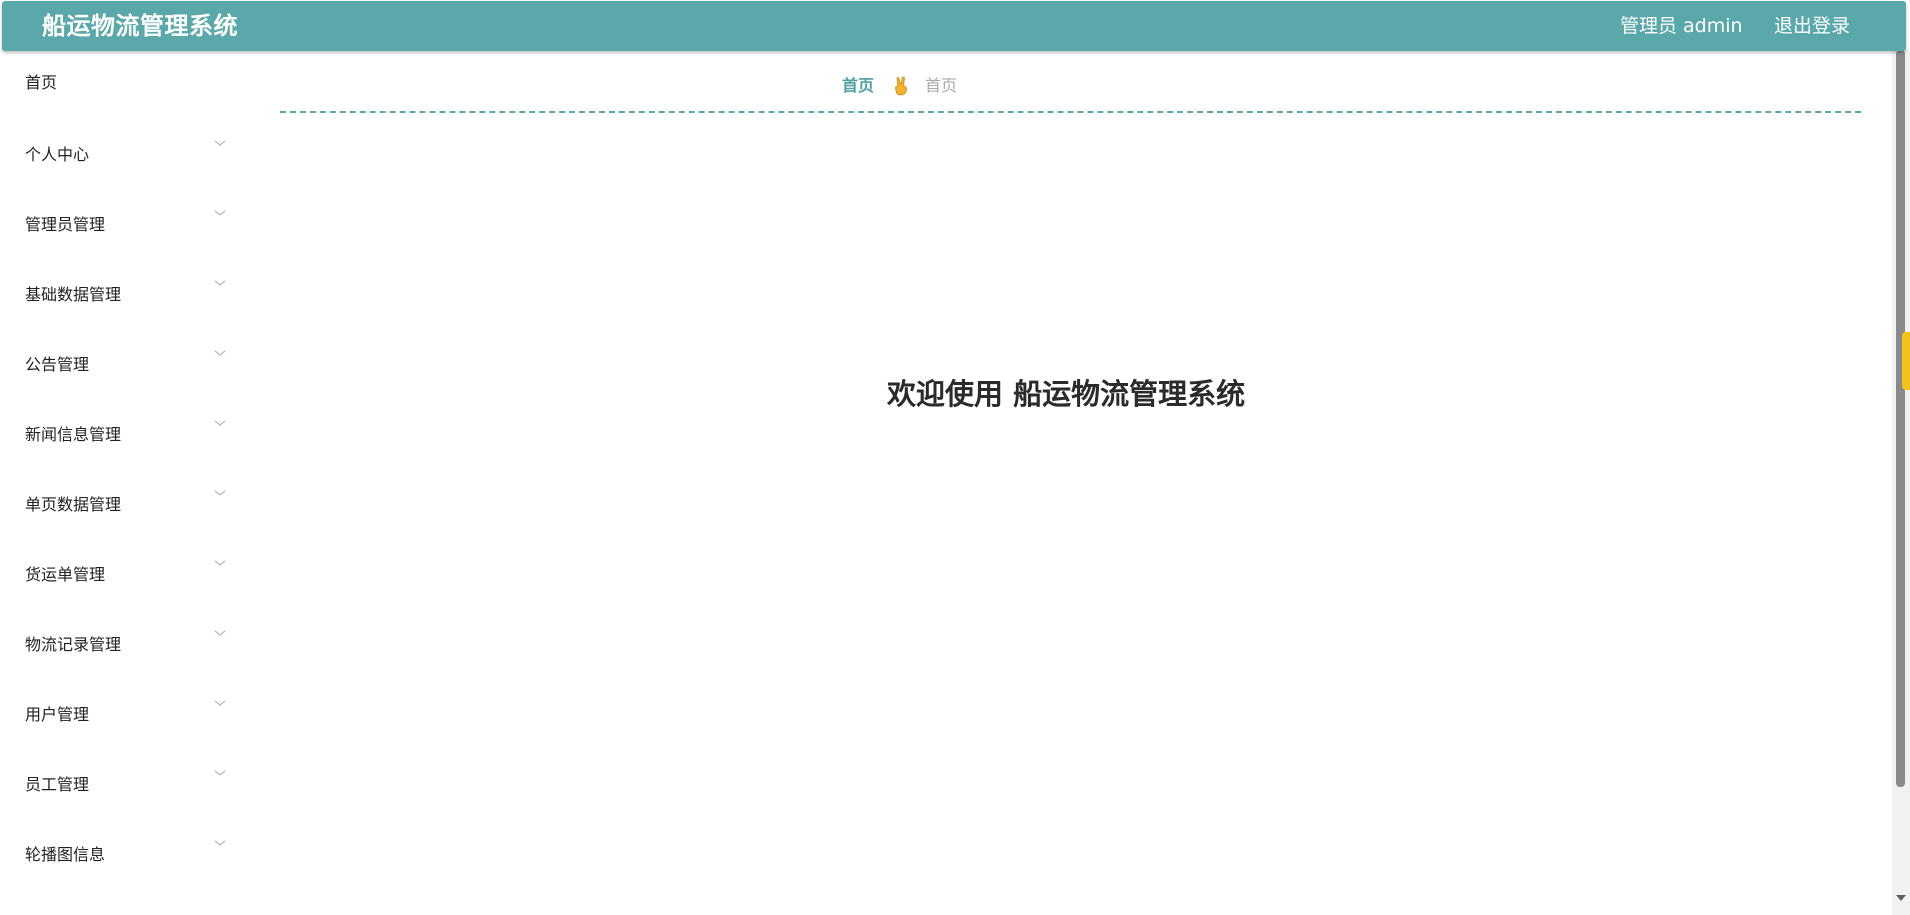 The height and width of the screenshot is (915, 1910). What do you see at coordinates (954, 26) in the screenshot?
I see `top-navbar: 船运物流管理系统 管理员 admin 退出登录` at bounding box center [954, 26].